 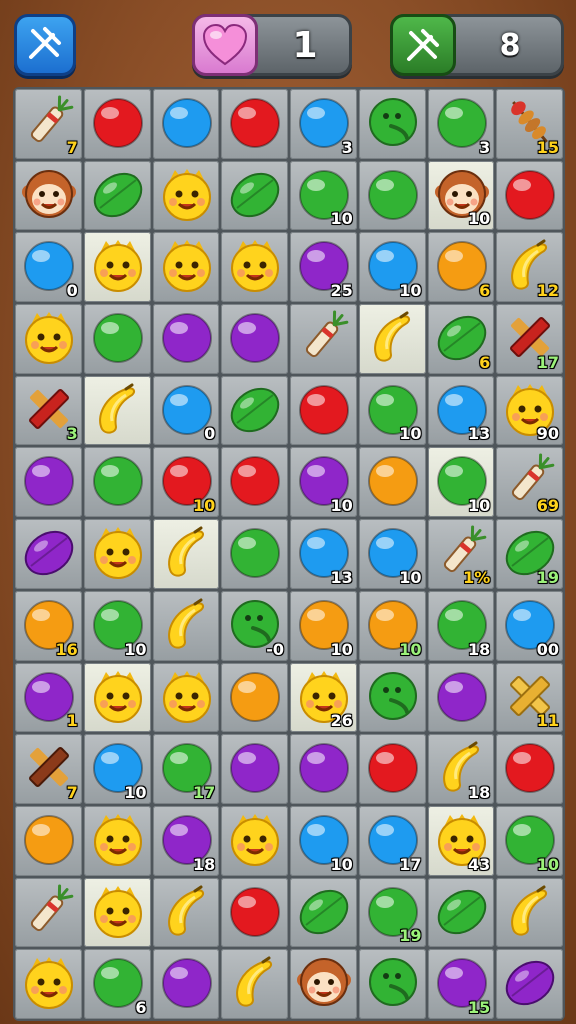 I want to click on lives-counter: 1, so click(x=272, y=45).